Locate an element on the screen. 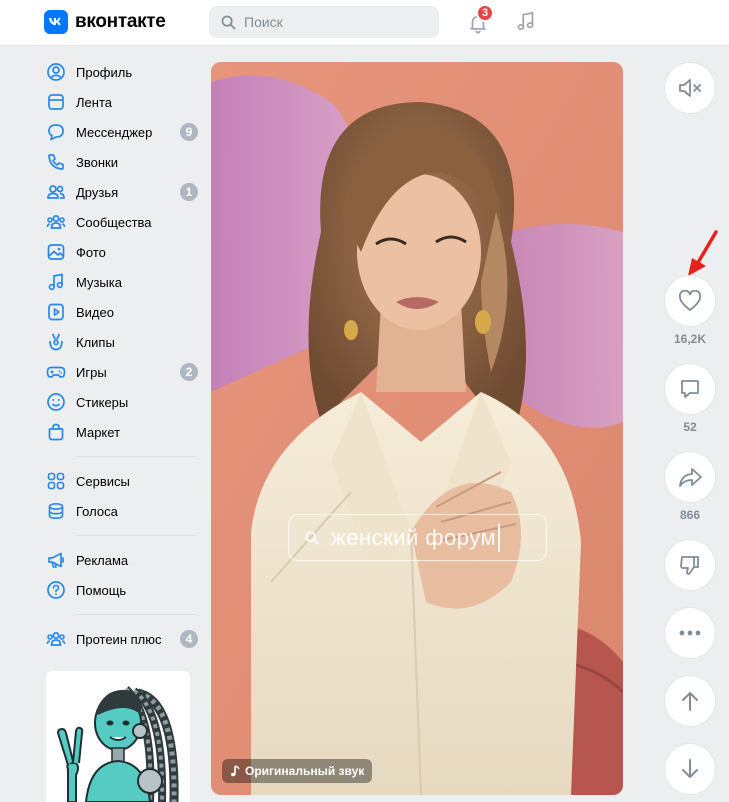  vk-logo: вконтакте is located at coordinates (105, 22).